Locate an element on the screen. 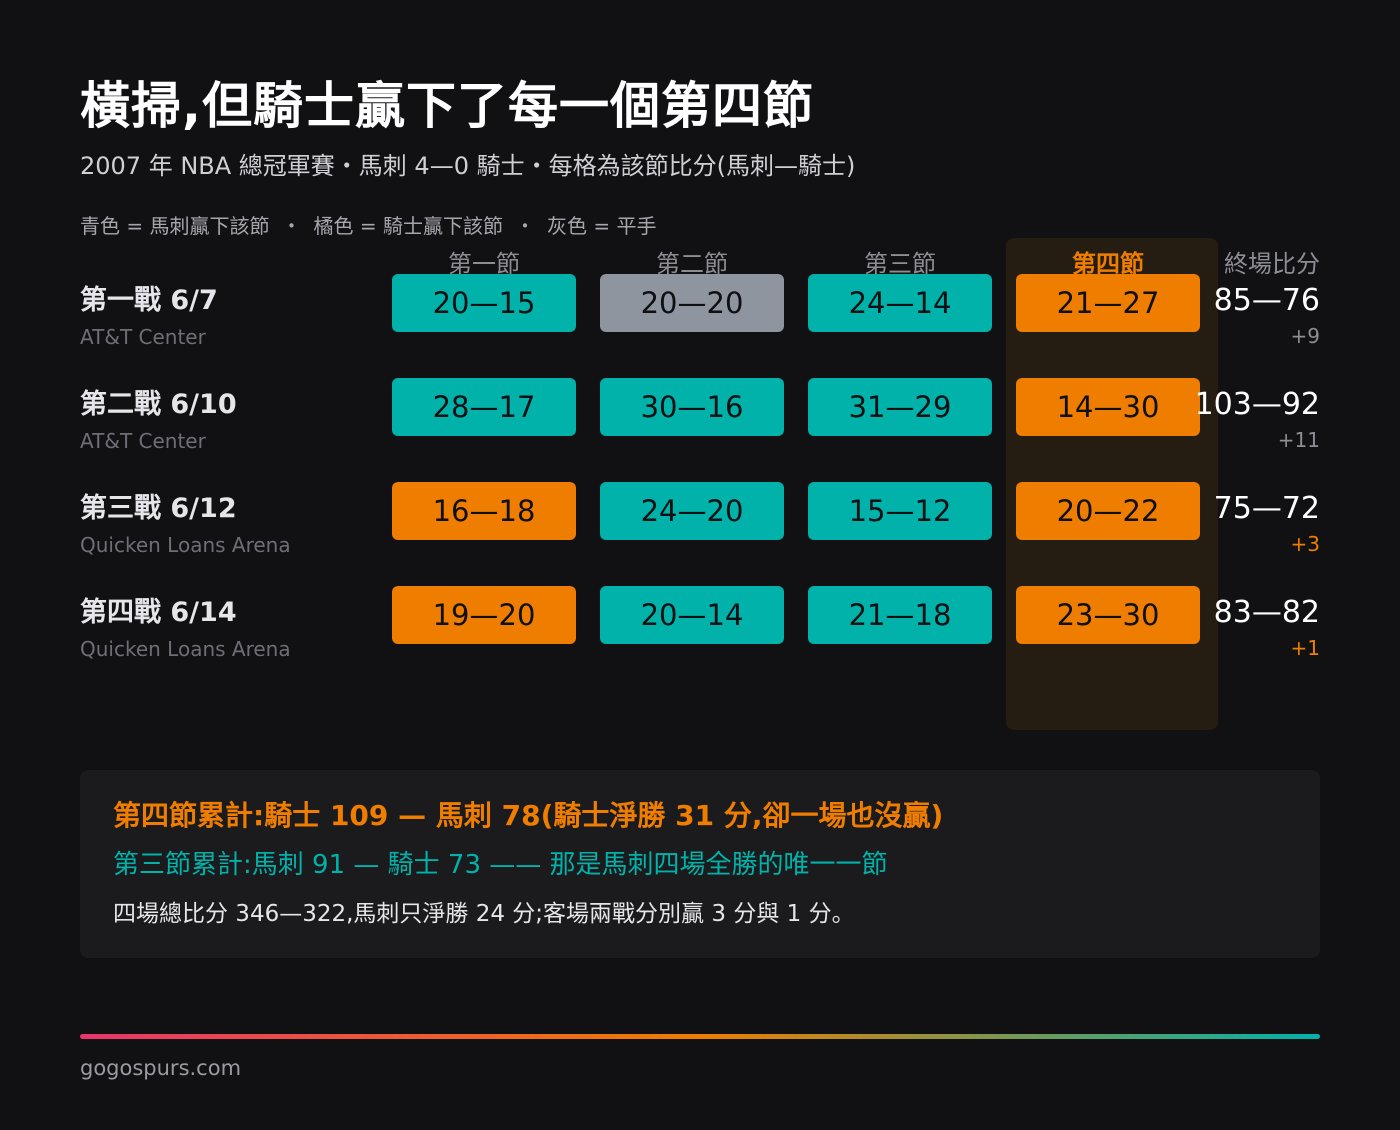  quarter-score-cell: 19—20 is located at coordinates (484, 615).